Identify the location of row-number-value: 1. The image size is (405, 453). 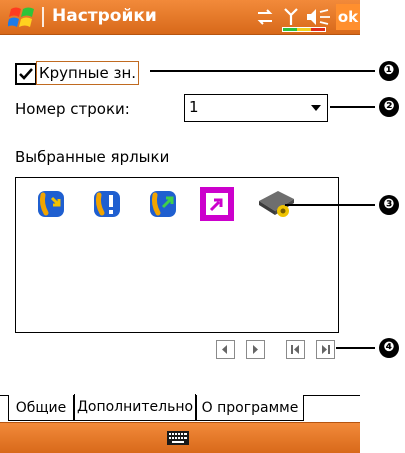
(194, 107).